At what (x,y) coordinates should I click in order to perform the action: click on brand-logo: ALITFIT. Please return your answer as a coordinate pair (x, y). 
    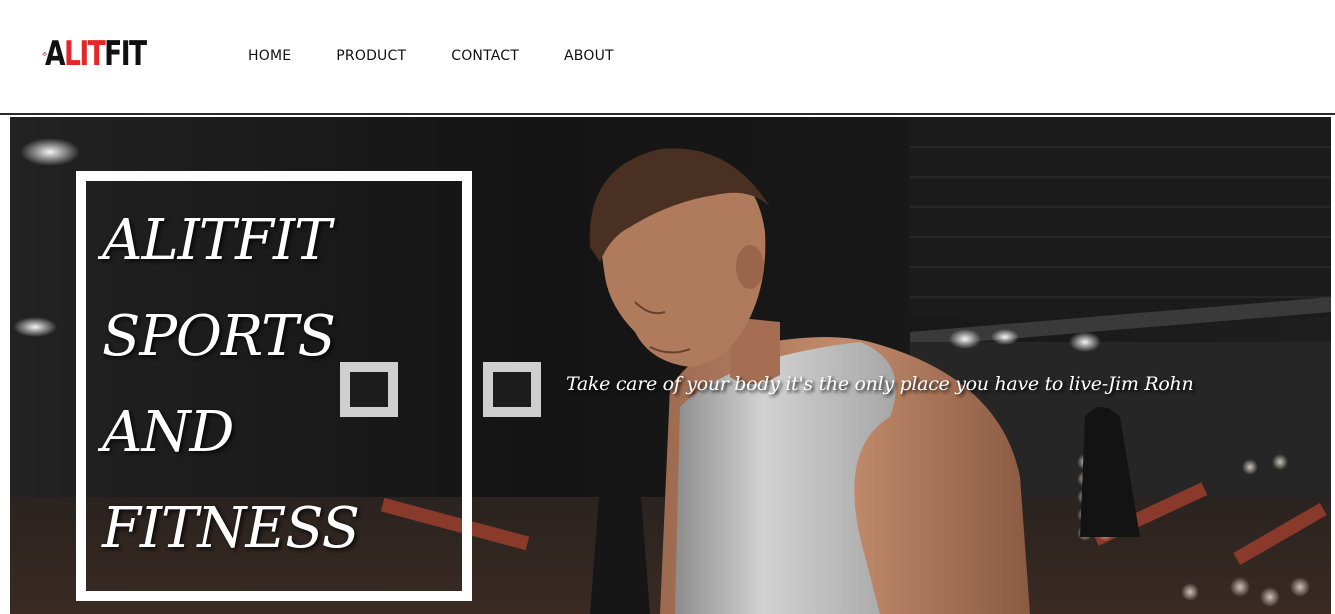
    Looking at the image, I should click on (108, 54).